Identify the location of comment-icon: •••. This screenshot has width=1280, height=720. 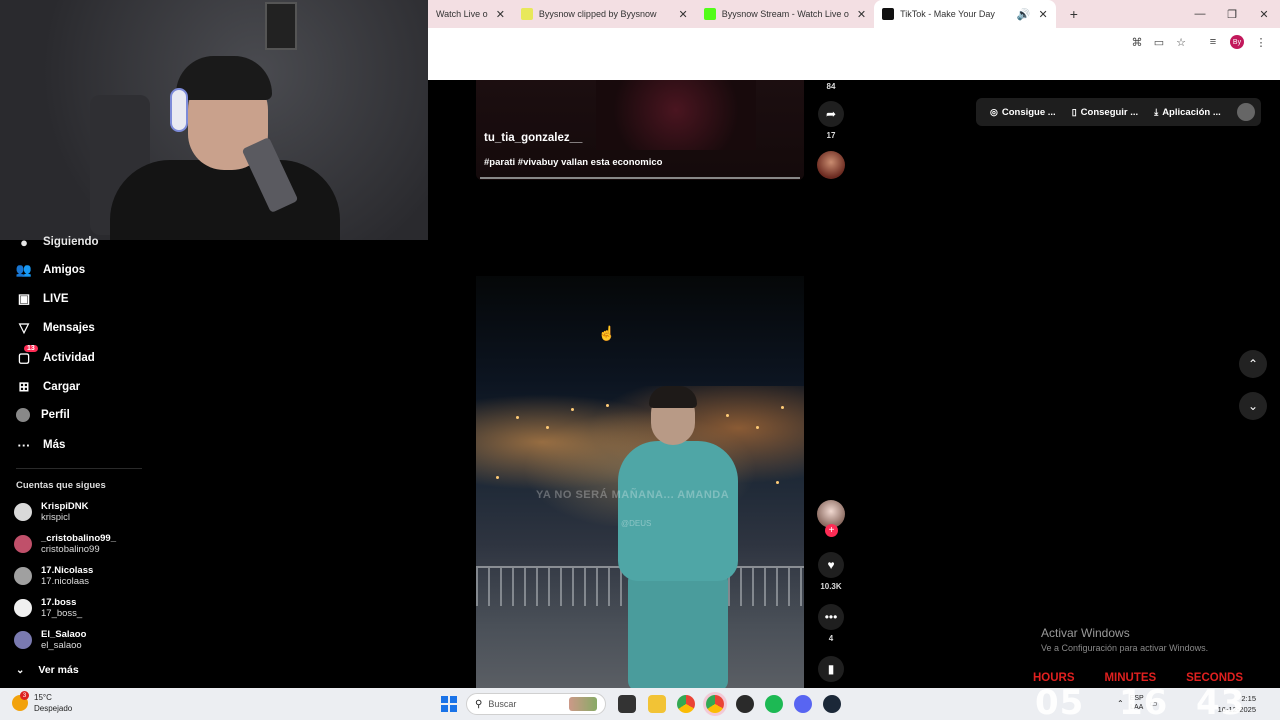
(831, 617).